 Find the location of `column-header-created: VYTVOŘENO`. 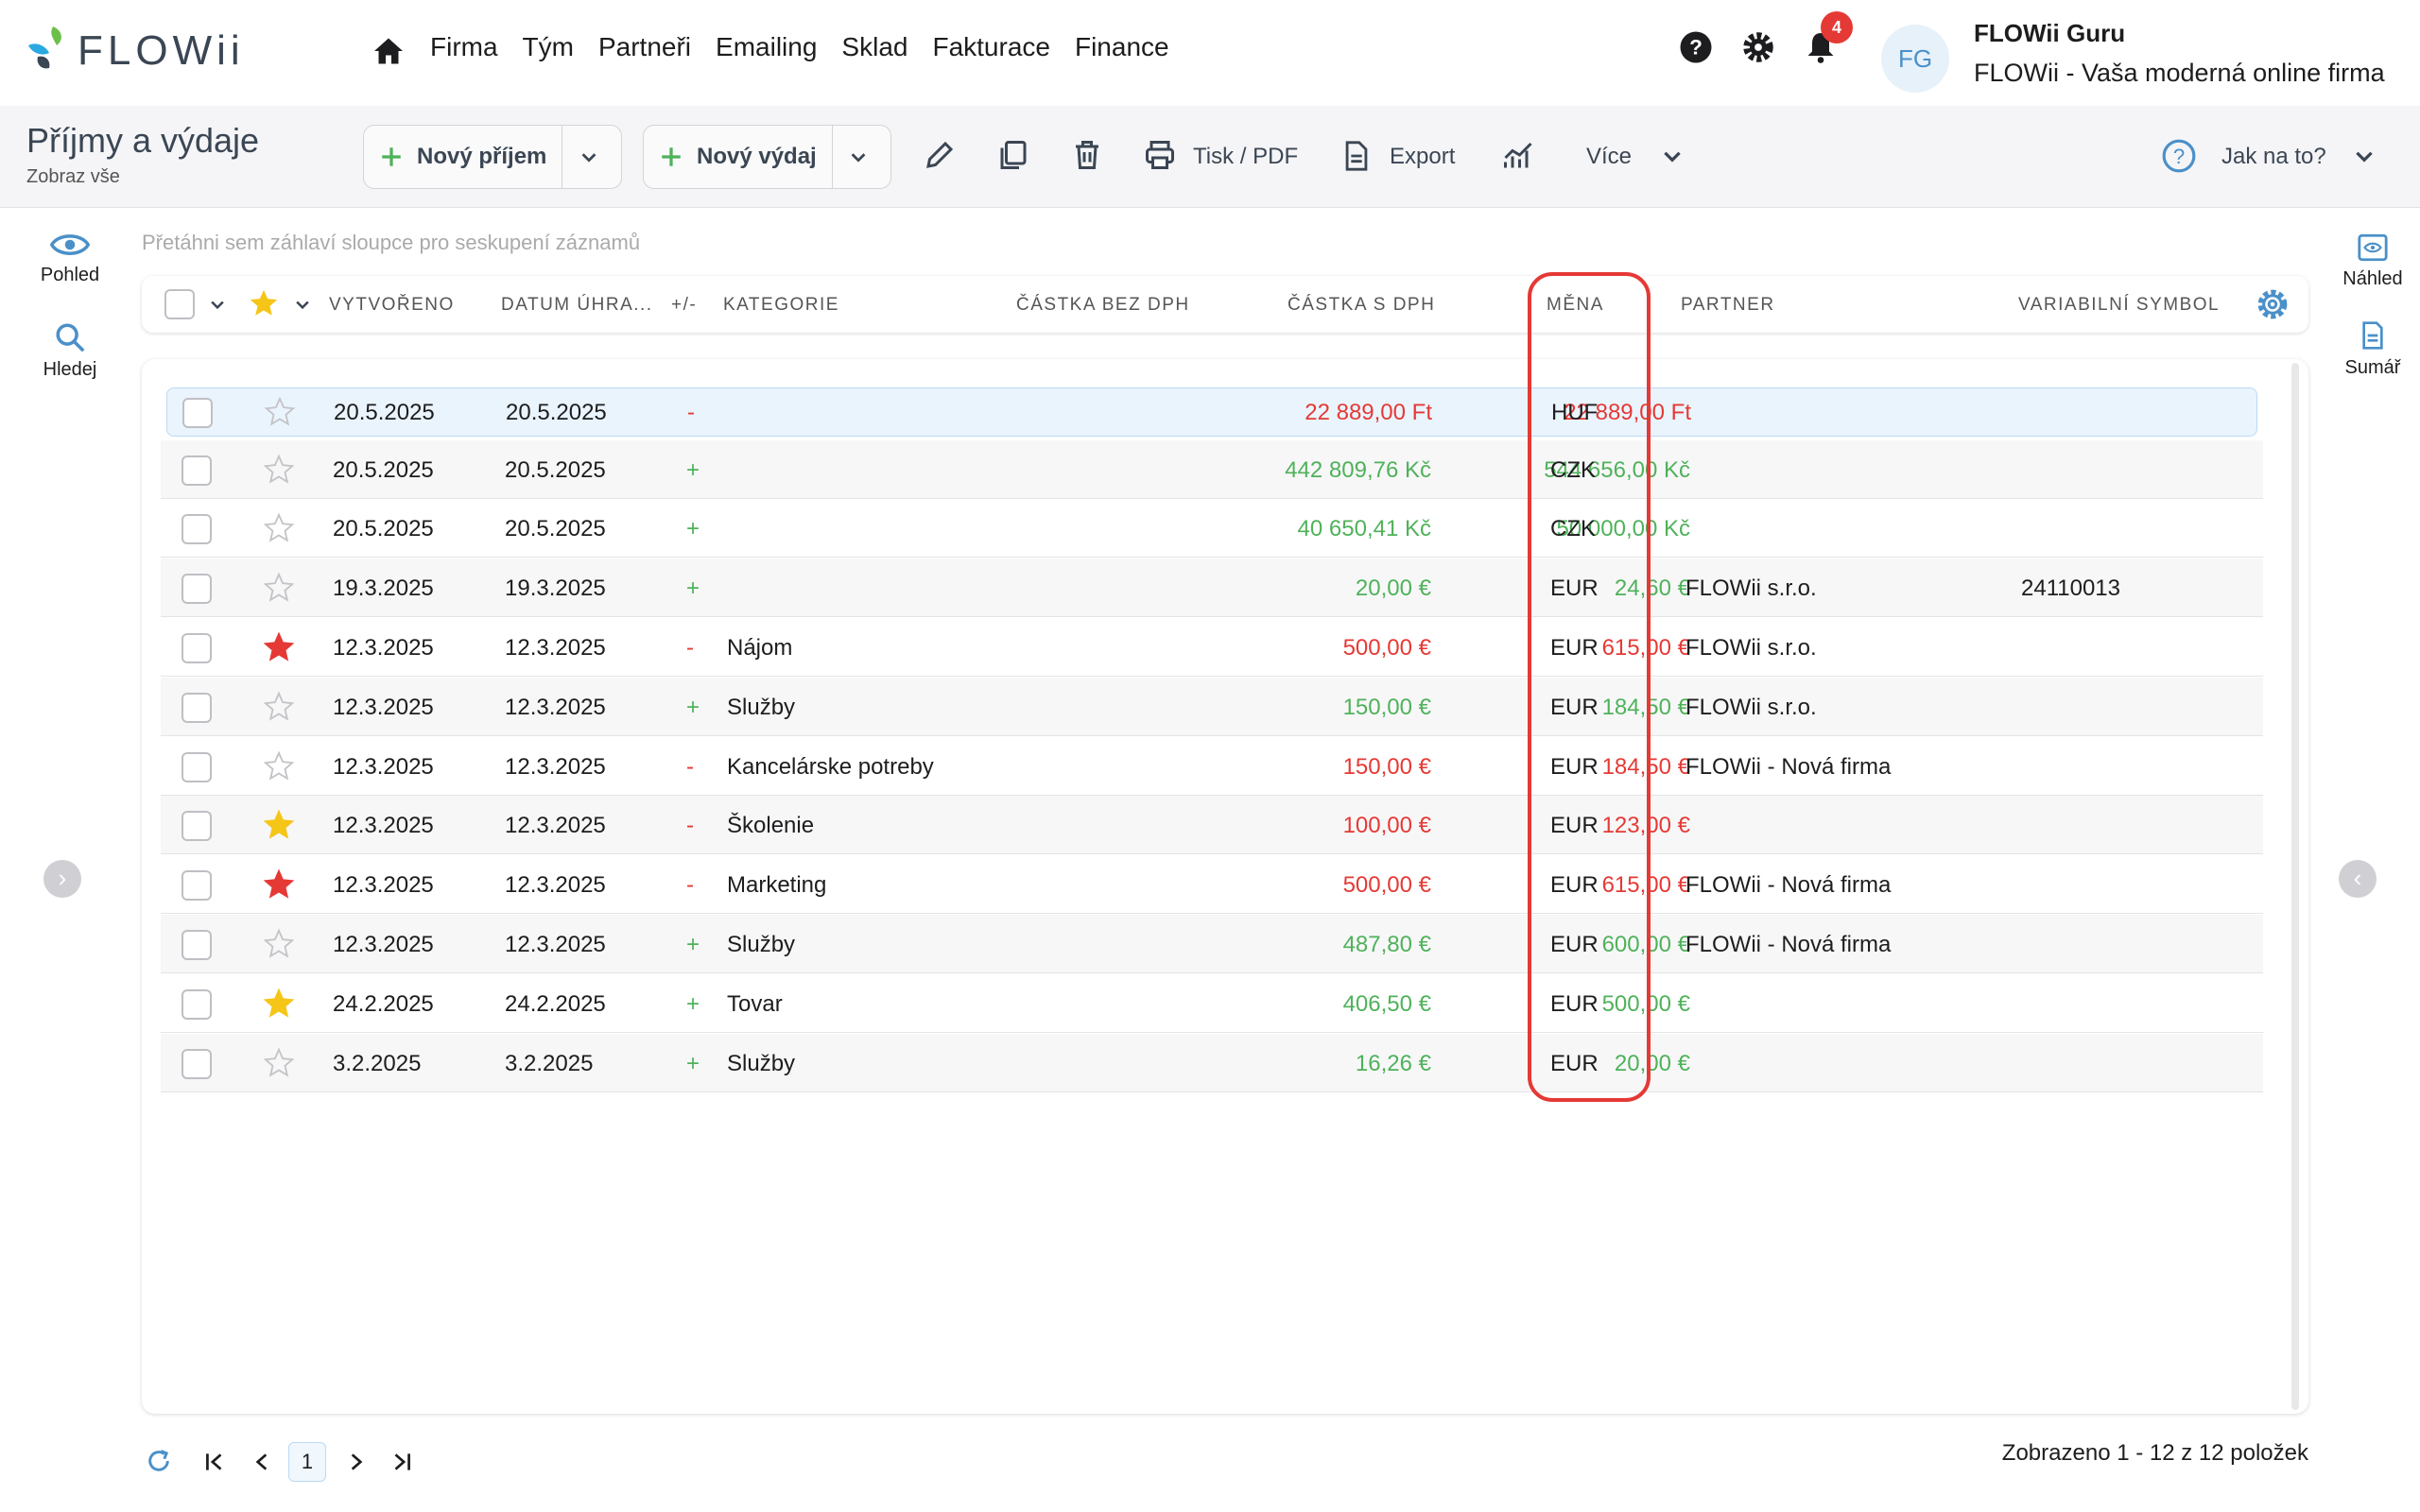

column-header-created: VYTVOŘENO is located at coordinates (392, 305).